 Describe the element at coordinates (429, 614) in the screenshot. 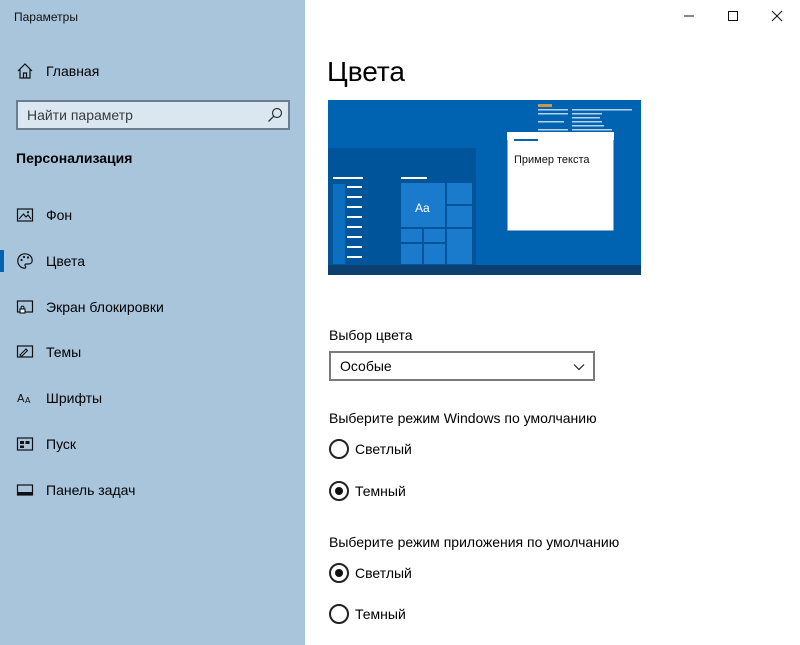

I see `app-mode-dark-radio: Темный` at that location.